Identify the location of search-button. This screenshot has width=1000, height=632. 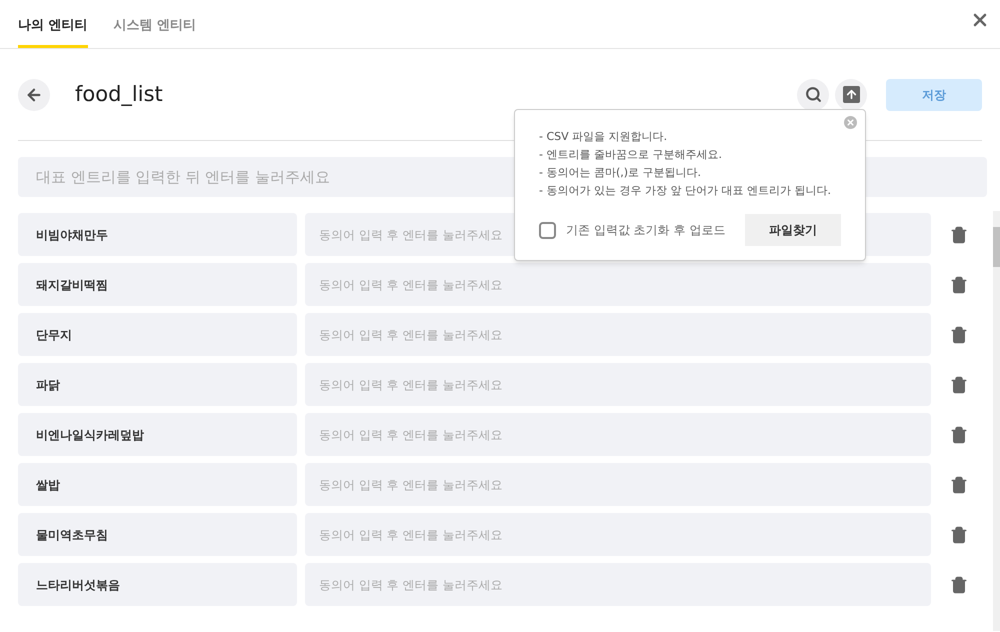
(813, 94).